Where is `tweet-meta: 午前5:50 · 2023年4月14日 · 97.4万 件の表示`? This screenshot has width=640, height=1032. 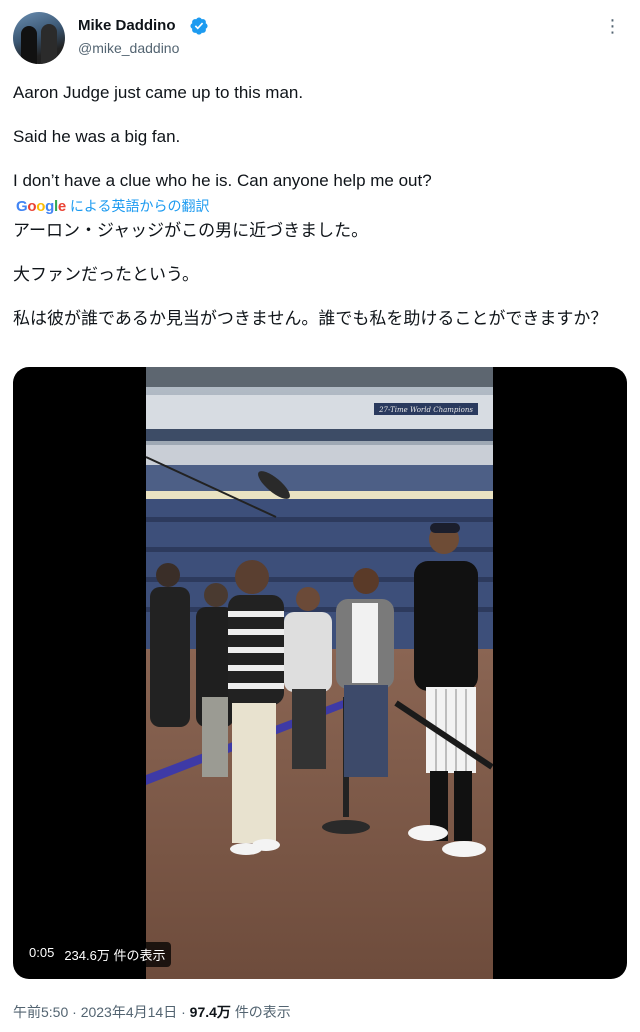
tweet-meta: 午前5:50 · 2023年4月14日 · 97.4万 件の表示 is located at coordinates (152, 1012).